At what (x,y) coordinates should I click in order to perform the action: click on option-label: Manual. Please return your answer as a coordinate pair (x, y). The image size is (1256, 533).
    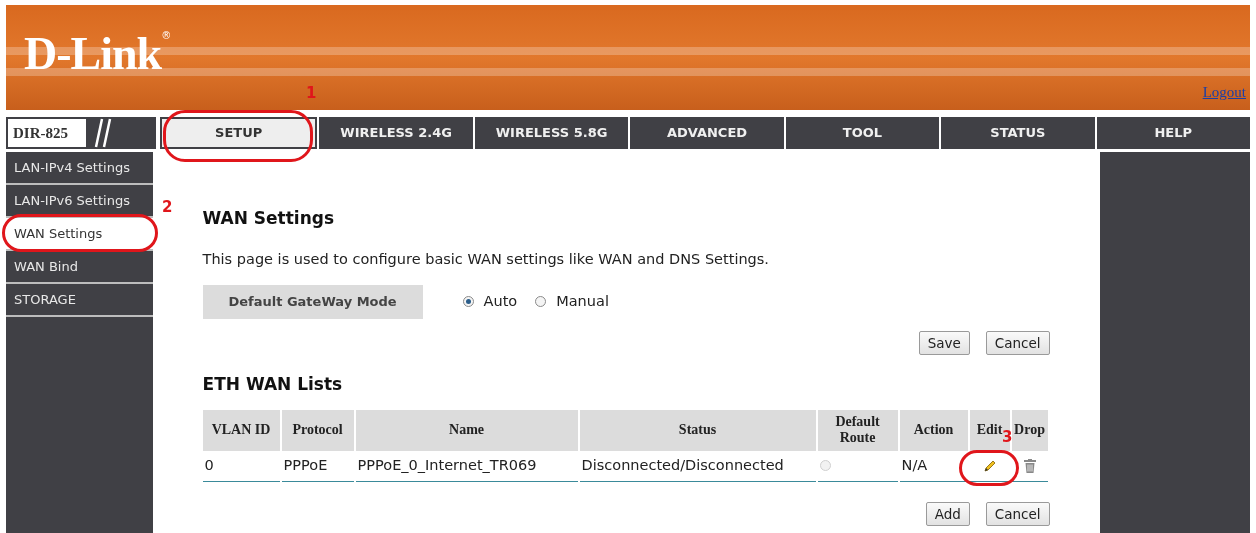
    Looking at the image, I should click on (582, 301).